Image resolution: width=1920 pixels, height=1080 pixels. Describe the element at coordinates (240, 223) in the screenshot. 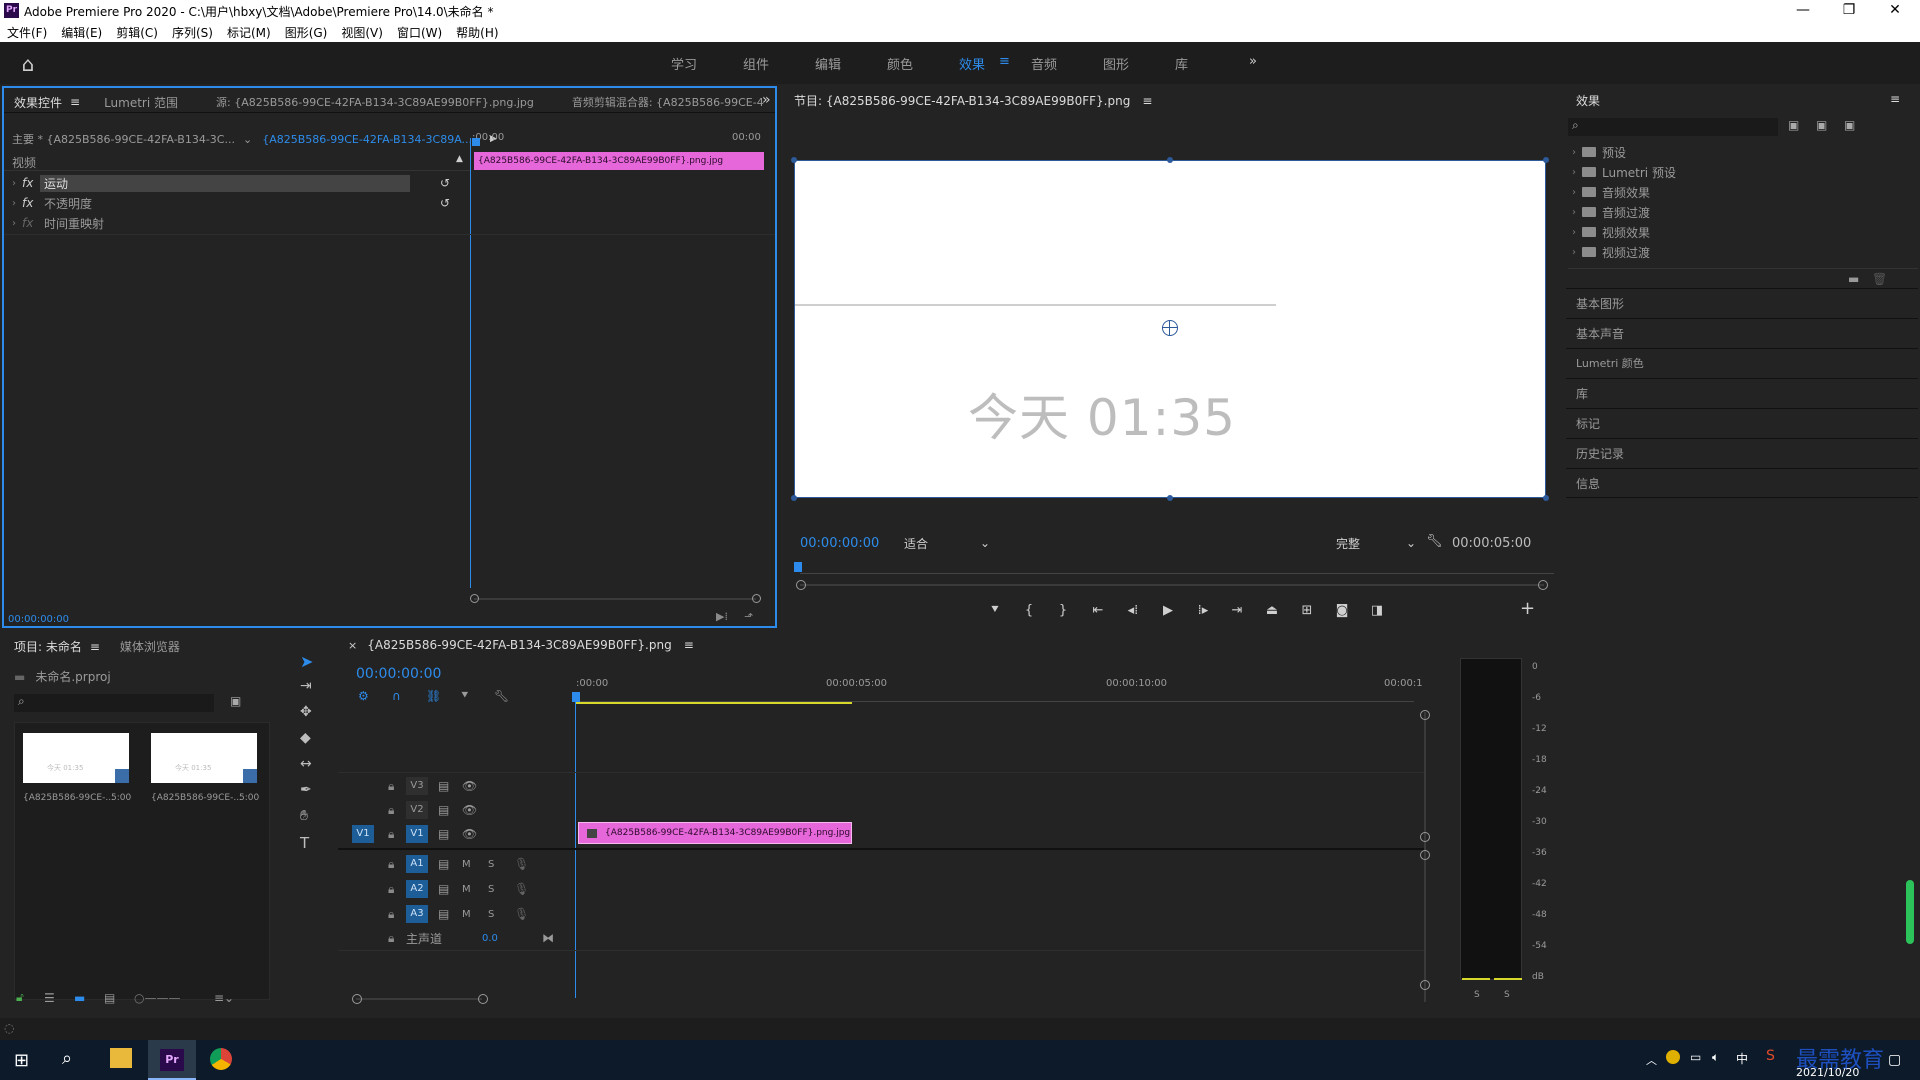

I see `ec-effect-time-remap: › fx 时间重映射` at that location.